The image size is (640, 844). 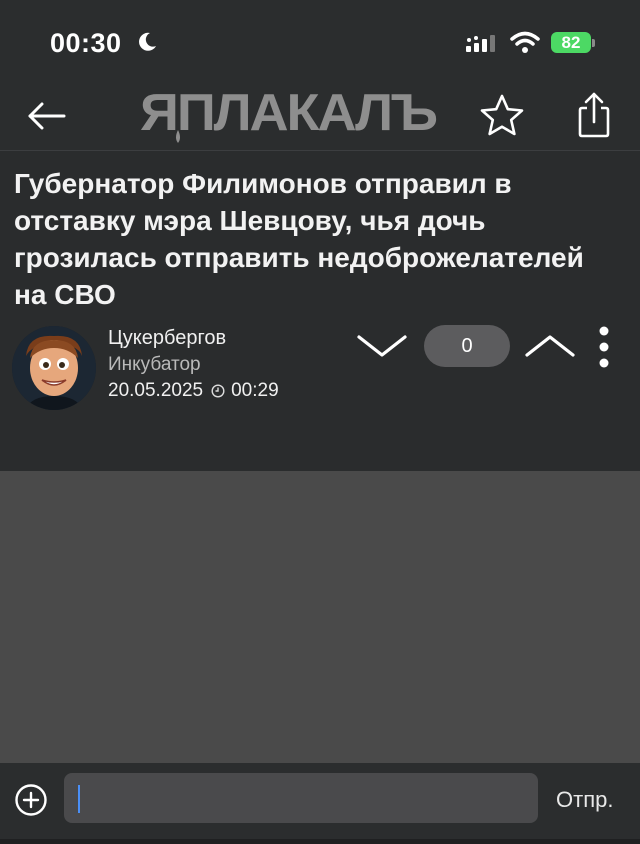 I want to click on favorite-star-icon, so click(x=502, y=116).